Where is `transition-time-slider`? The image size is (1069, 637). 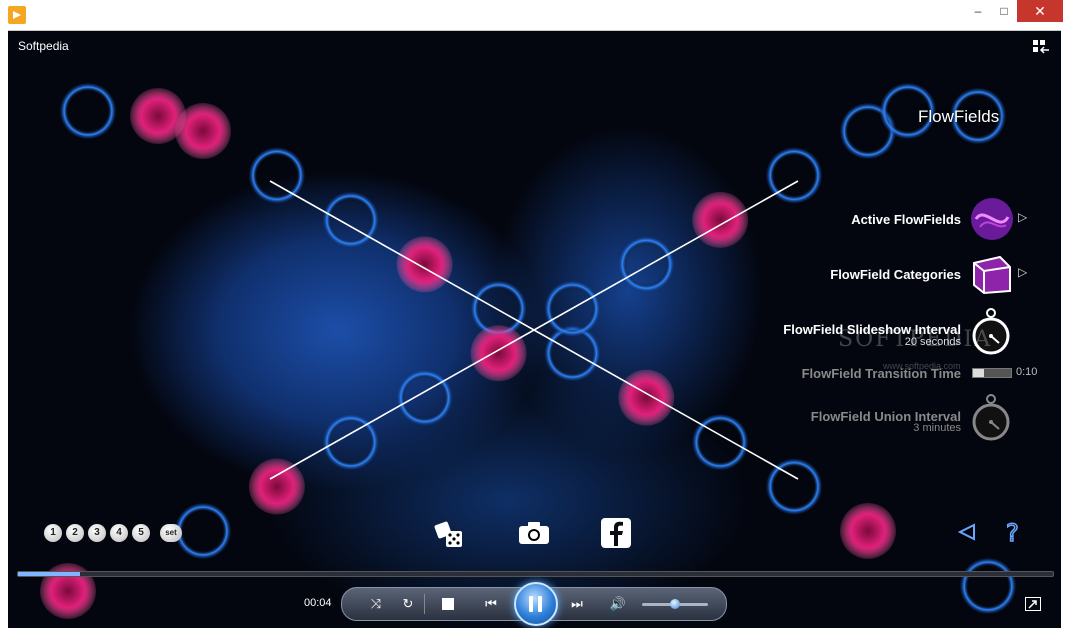 transition-time-slider is located at coordinates (992, 373).